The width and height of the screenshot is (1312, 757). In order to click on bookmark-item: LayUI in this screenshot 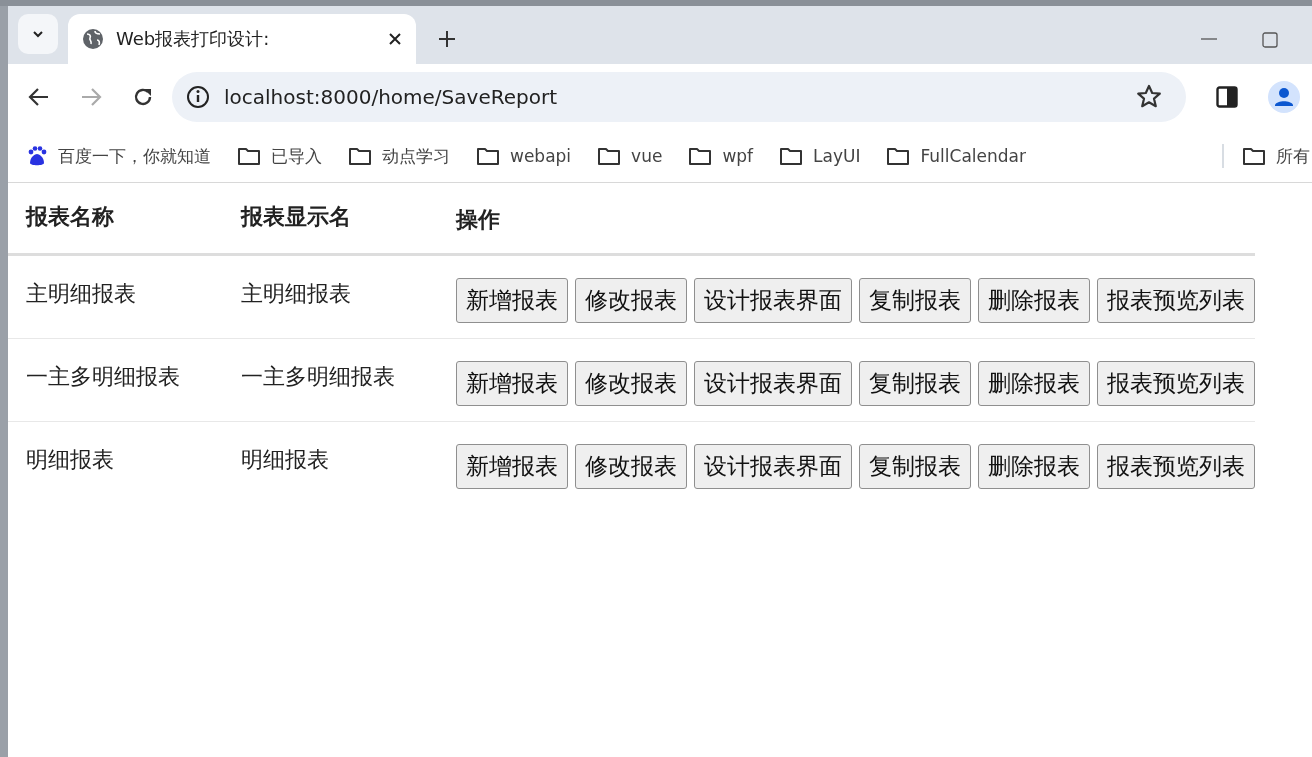, I will do `click(820, 156)`.